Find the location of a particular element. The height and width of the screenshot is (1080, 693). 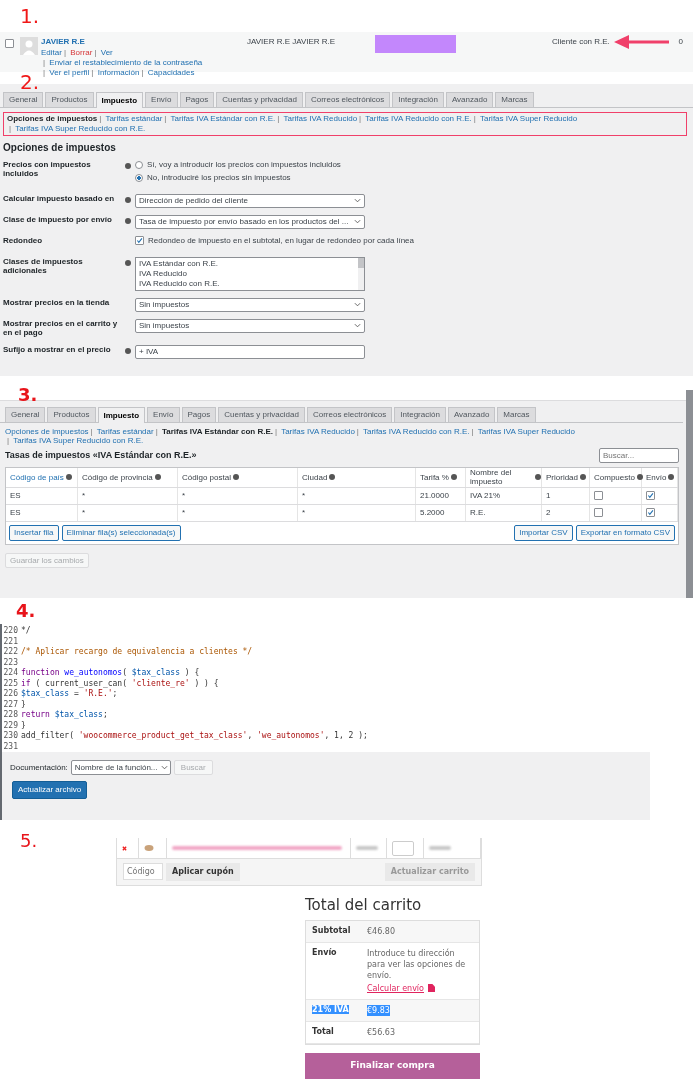

totals-value: €56.63 is located at coordinates (381, 1032).